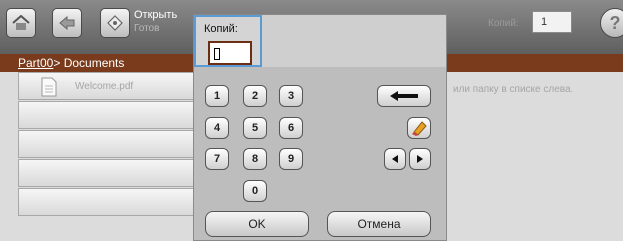  I want to click on back-arrow-icon, so click(67, 23).